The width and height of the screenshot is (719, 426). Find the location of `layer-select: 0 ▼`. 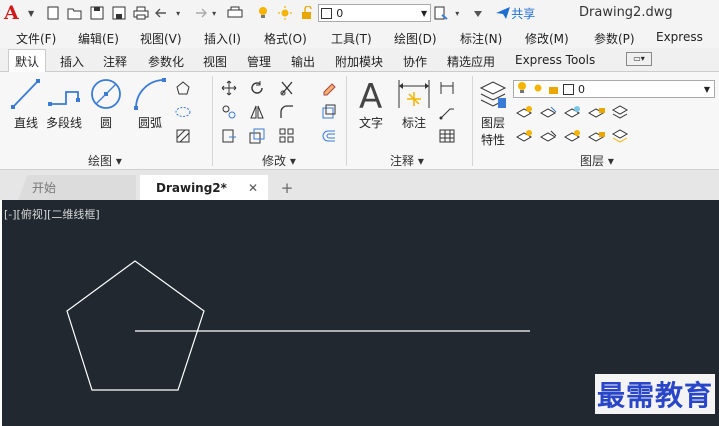

layer-select: 0 ▼ is located at coordinates (375, 13).